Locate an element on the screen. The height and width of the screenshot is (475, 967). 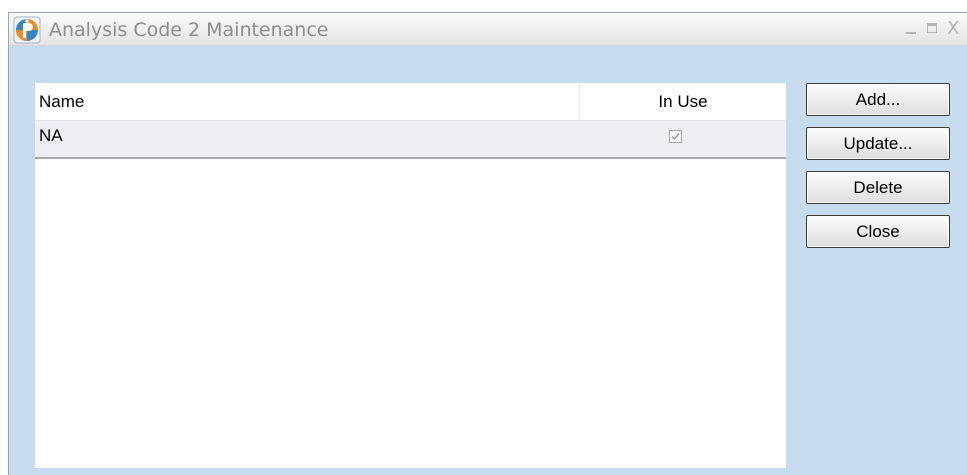
grid-header: Name In Use is located at coordinates (410, 102).